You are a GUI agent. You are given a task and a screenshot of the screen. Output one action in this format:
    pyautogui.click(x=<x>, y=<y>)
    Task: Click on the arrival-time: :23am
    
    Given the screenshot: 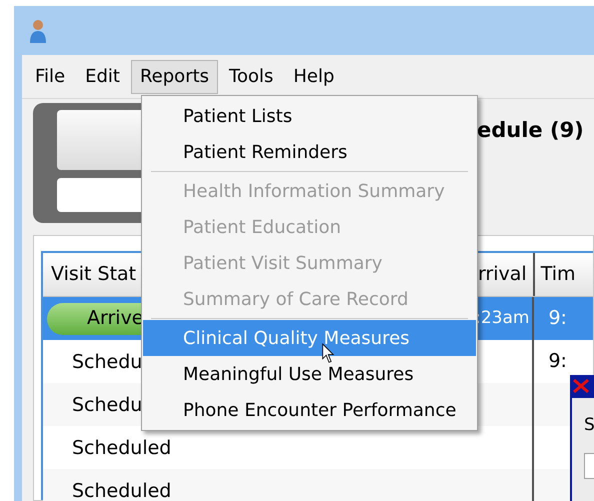 What is the action you would take?
    pyautogui.click(x=502, y=318)
    